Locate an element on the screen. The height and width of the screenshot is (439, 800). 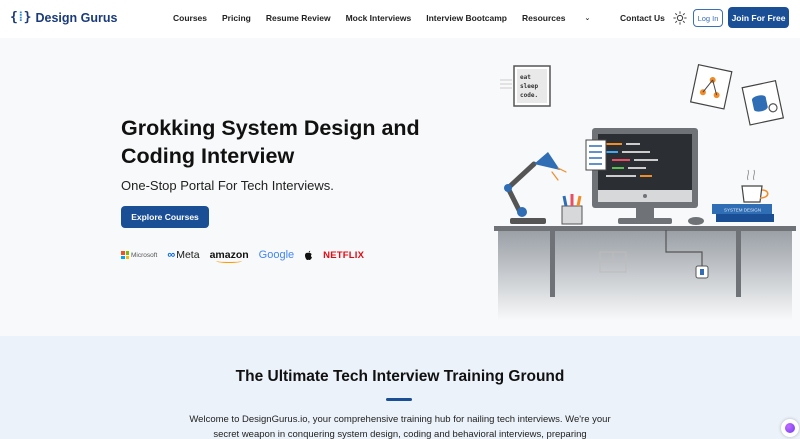
diagram-card-icon is located at coordinates (711, 86).